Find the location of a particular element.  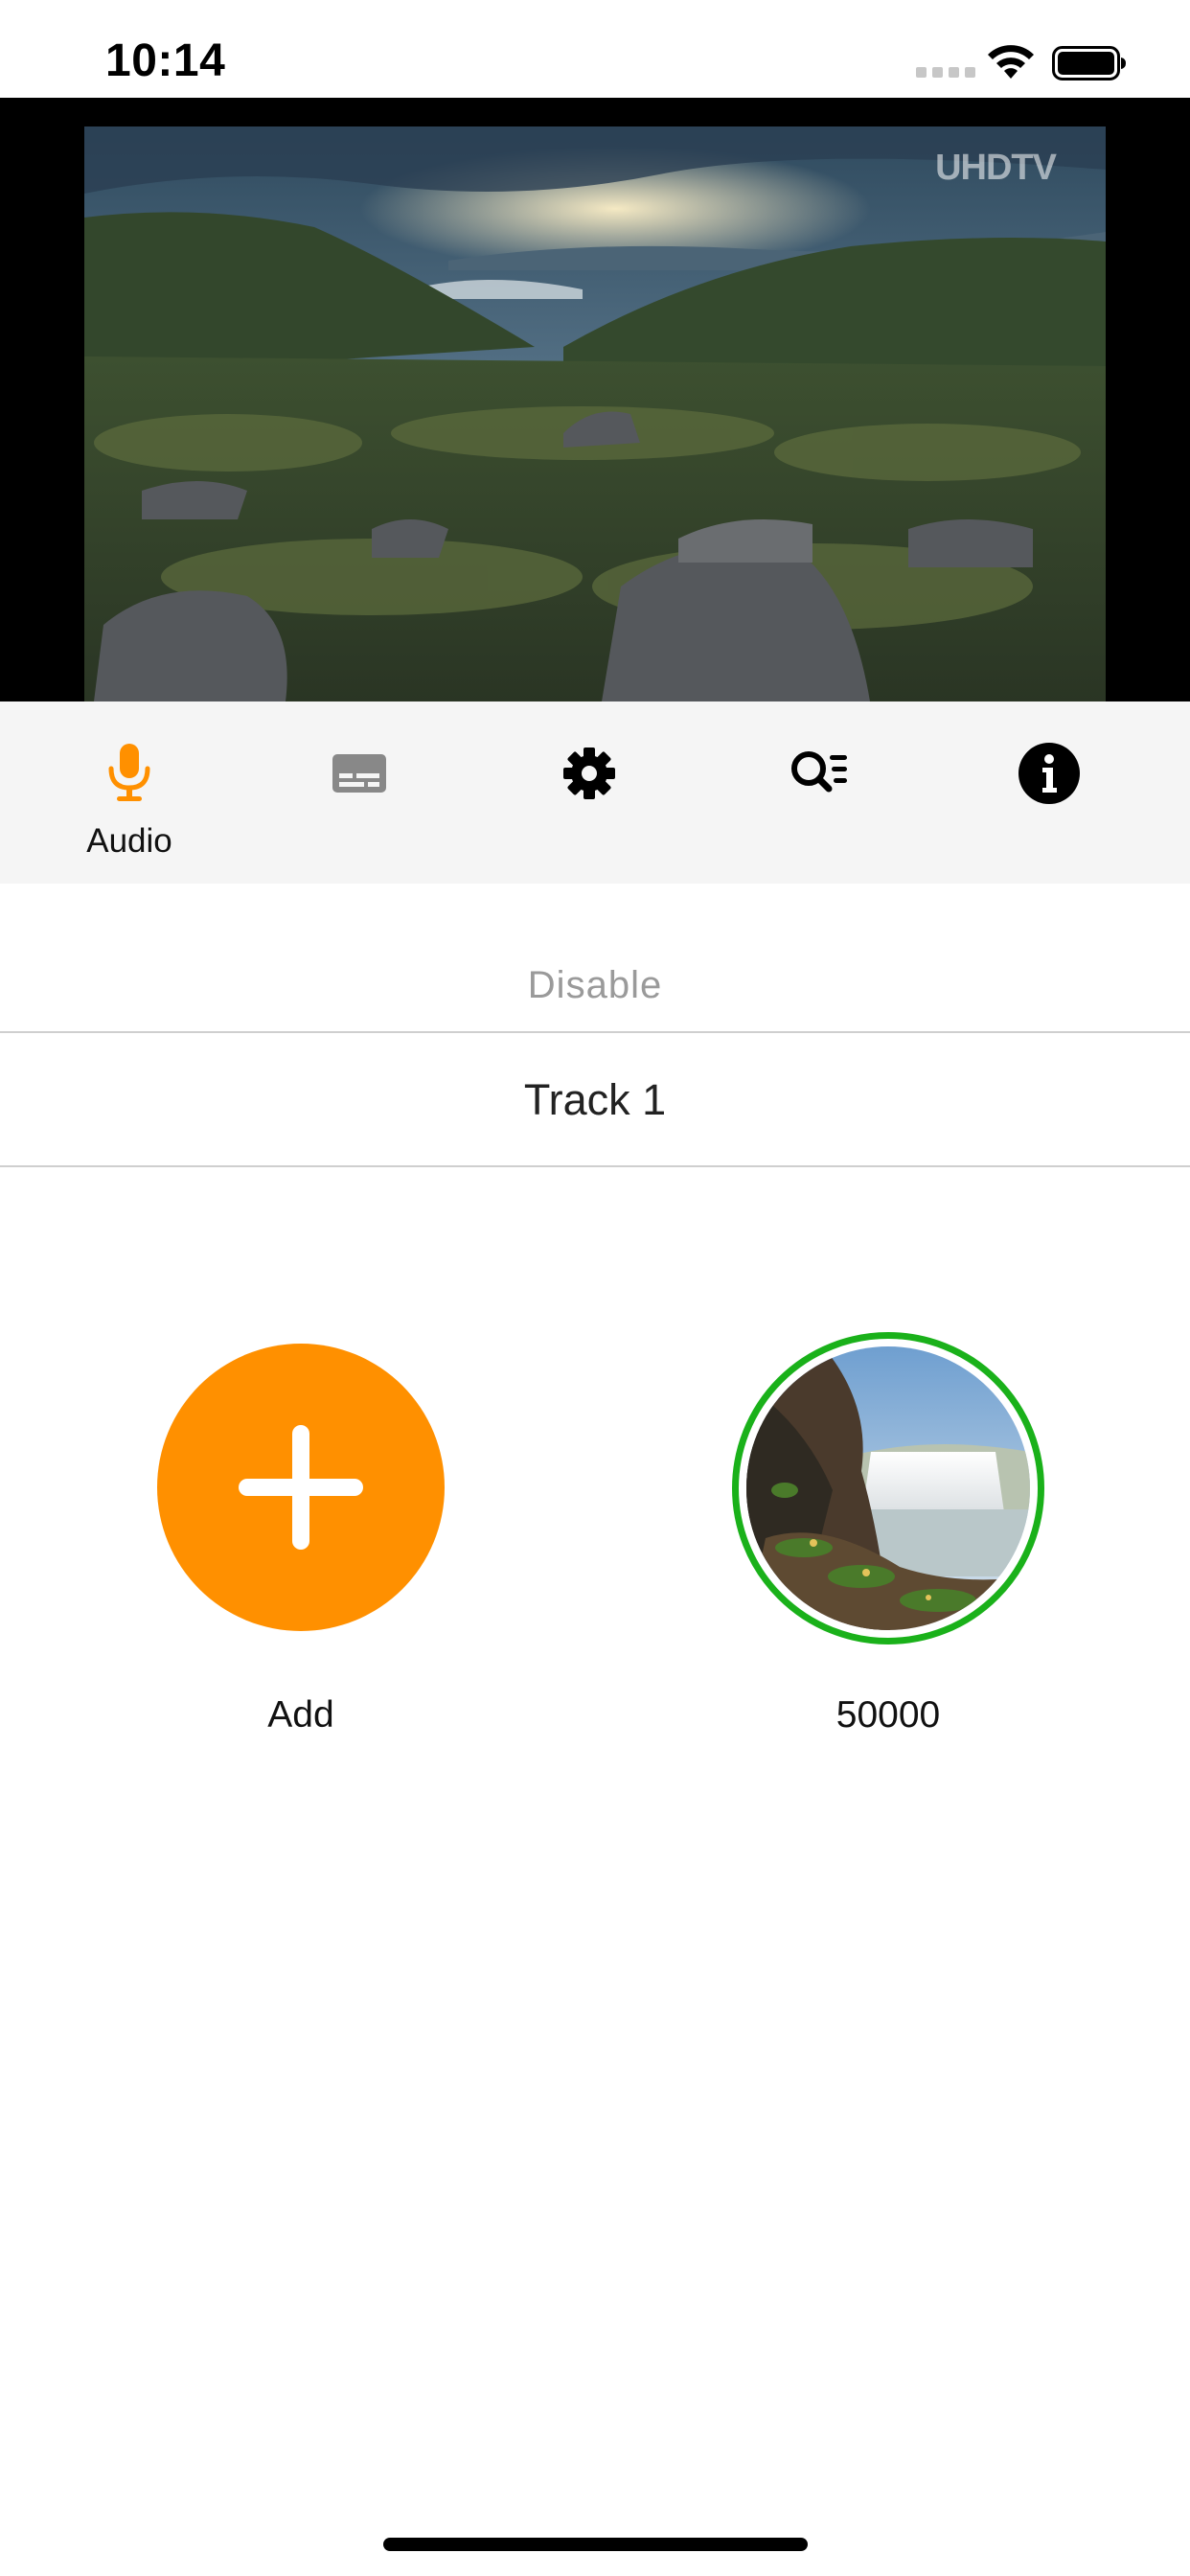

tab-info is located at coordinates (1049, 793).